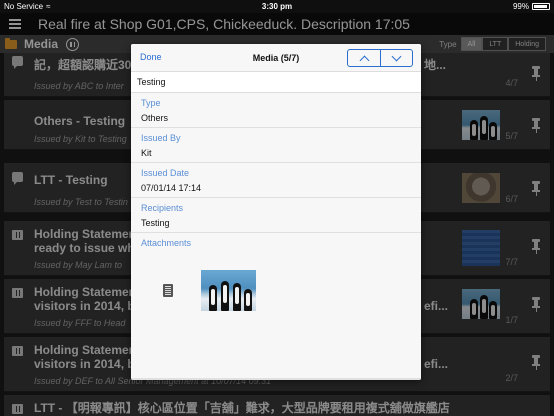  I want to click on subject-text: Testing, so click(276, 82).